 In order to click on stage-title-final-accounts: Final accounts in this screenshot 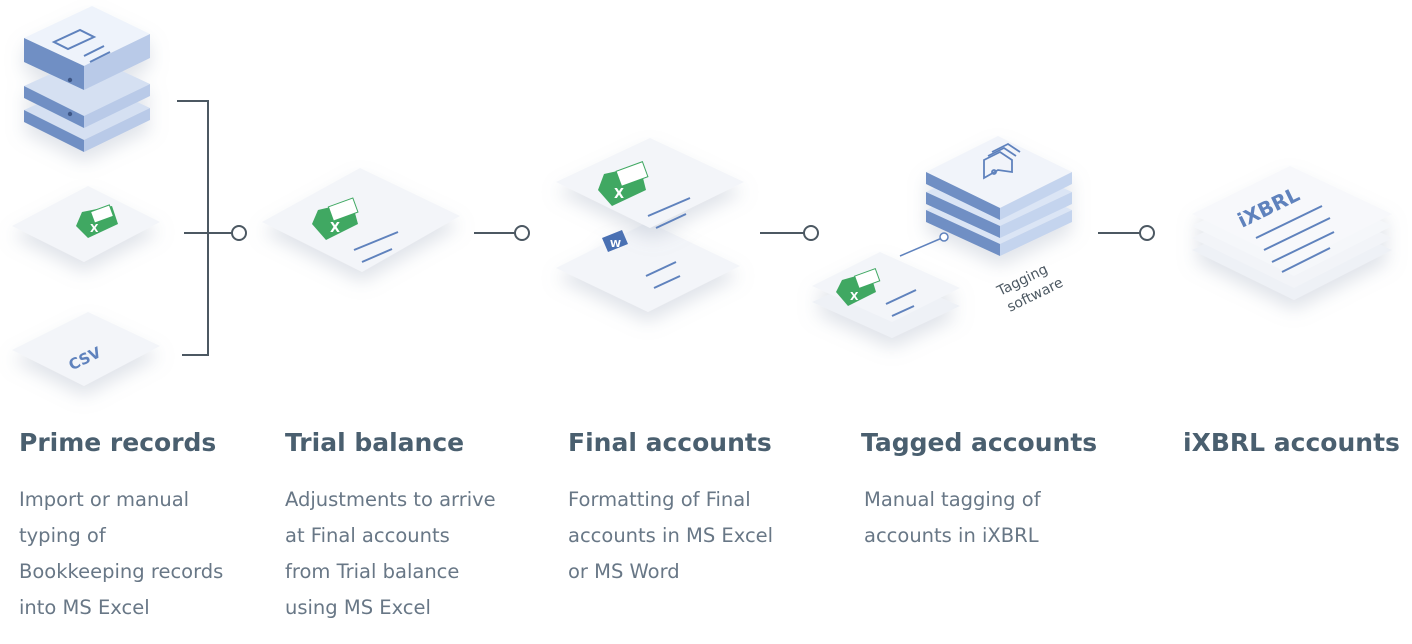, I will do `click(670, 442)`.